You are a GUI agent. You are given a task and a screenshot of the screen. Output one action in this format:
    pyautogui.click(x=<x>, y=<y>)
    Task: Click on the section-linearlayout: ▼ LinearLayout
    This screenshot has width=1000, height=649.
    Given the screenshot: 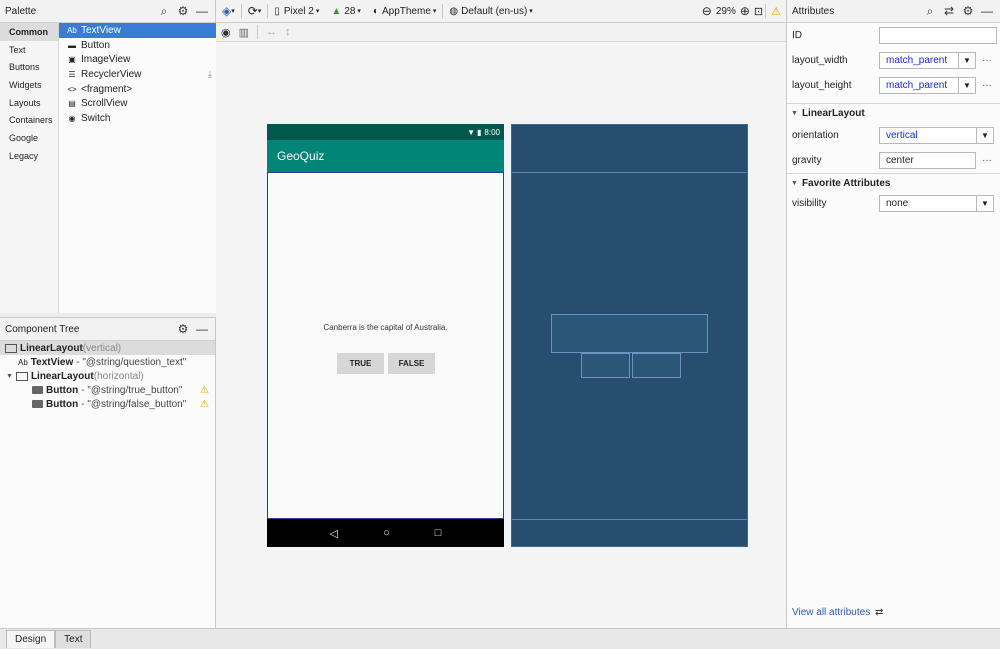 What is the action you would take?
    pyautogui.click(x=893, y=113)
    